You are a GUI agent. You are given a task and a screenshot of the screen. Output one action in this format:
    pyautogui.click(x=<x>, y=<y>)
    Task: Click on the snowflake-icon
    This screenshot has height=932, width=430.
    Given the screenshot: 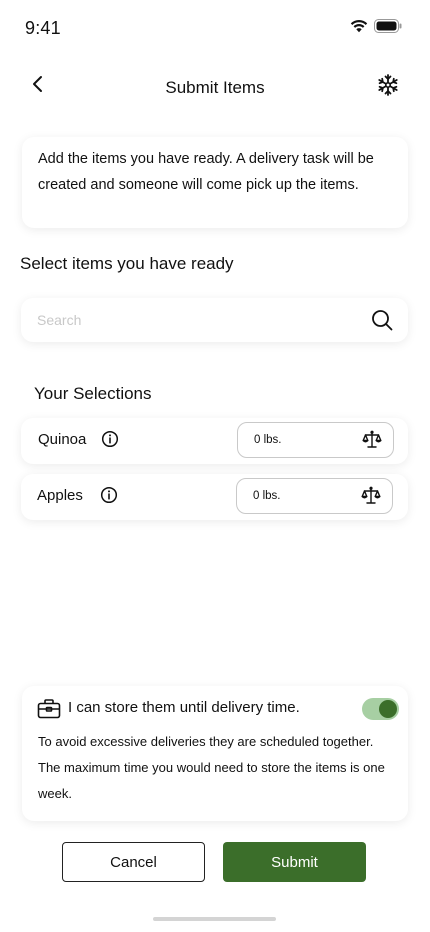 What is the action you would take?
    pyautogui.click(x=388, y=87)
    